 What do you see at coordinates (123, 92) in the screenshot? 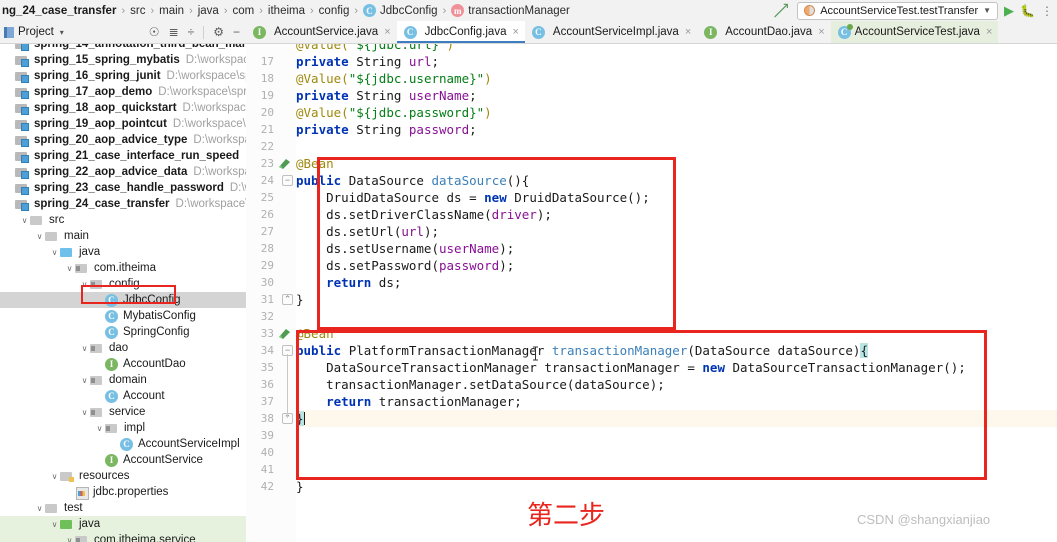
I see `tree-node-spring-17-aop-demo: • spring_17_aop_demo D:\workspace\spring\s` at bounding box center [123, 92].